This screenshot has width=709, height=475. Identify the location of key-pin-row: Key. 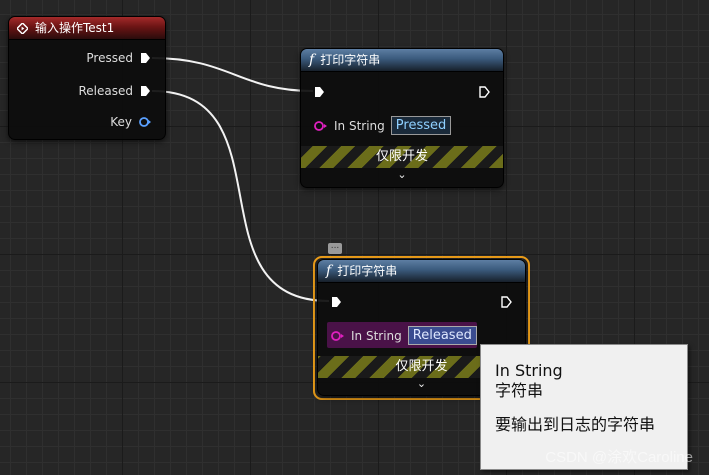
(130, 122).